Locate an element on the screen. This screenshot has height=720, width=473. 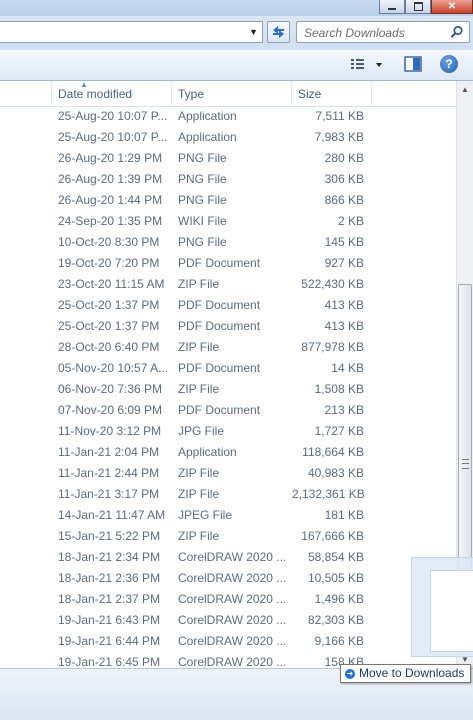
file-row: 05-Nov-20 10:57 A... PDF Document 14 KB is located at coordinates (228, 368).